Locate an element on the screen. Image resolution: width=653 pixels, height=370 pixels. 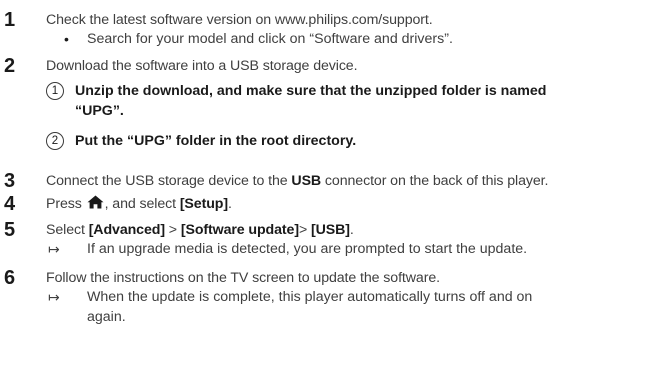
substep-text-continued: “UPG”. is located at coordinates (99, 111).